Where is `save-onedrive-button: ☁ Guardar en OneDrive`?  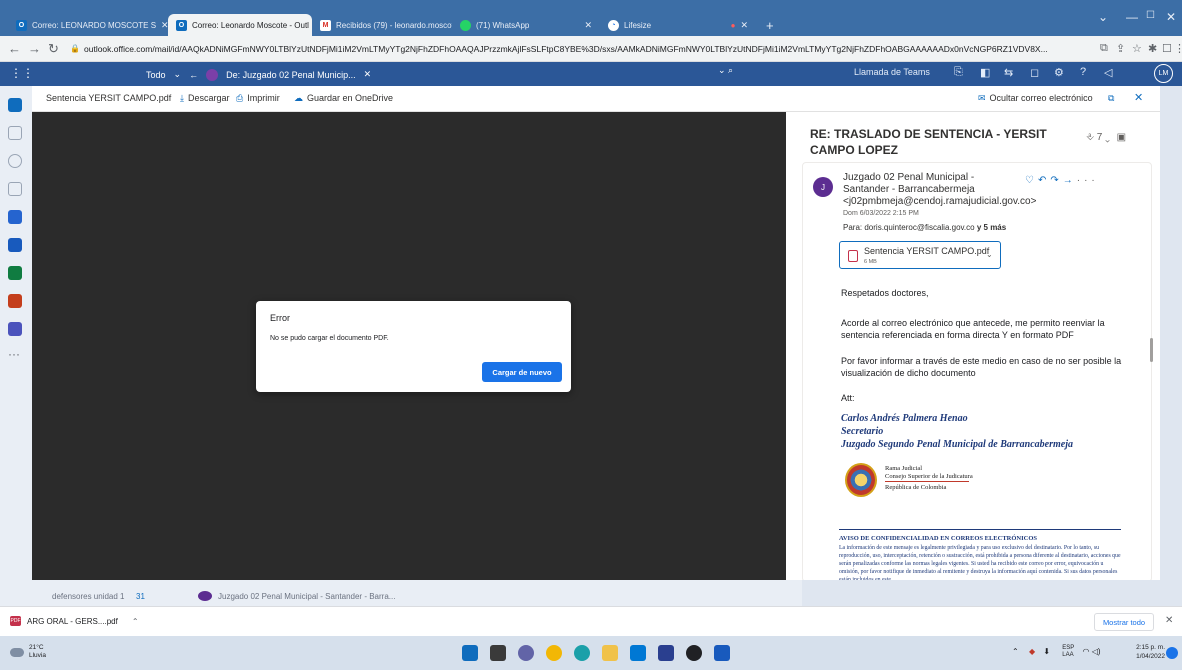
save-onedrive-button: ☁ Guardar en OneDrive is located at coordinates (343, 98).